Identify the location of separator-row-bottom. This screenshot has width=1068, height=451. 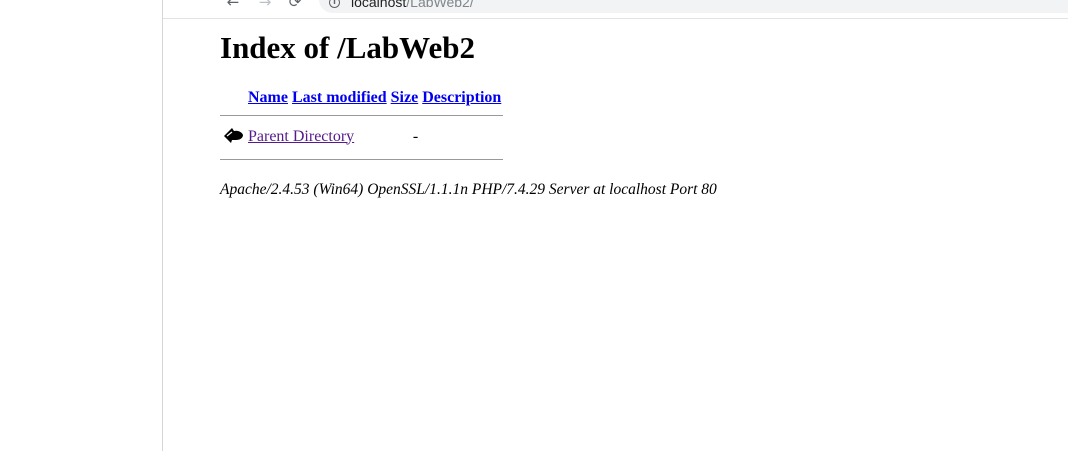
(362, 154).